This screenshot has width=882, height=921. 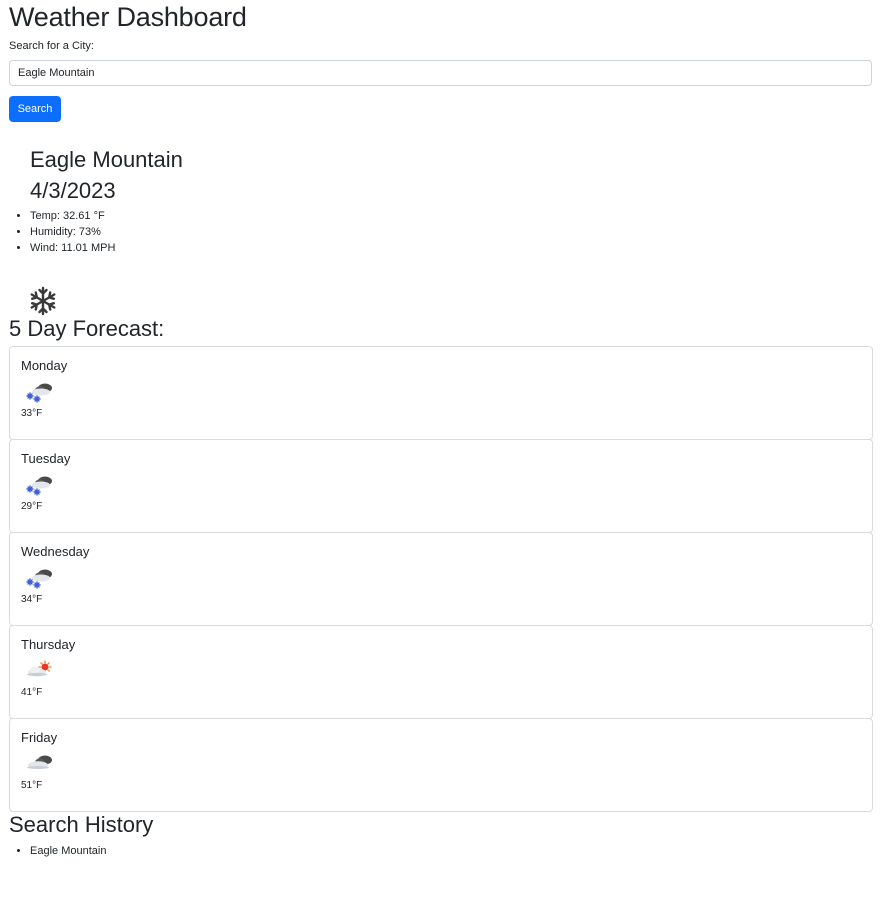 I want to click on forecast-temp: 41°F, so click(x=32, y=692).